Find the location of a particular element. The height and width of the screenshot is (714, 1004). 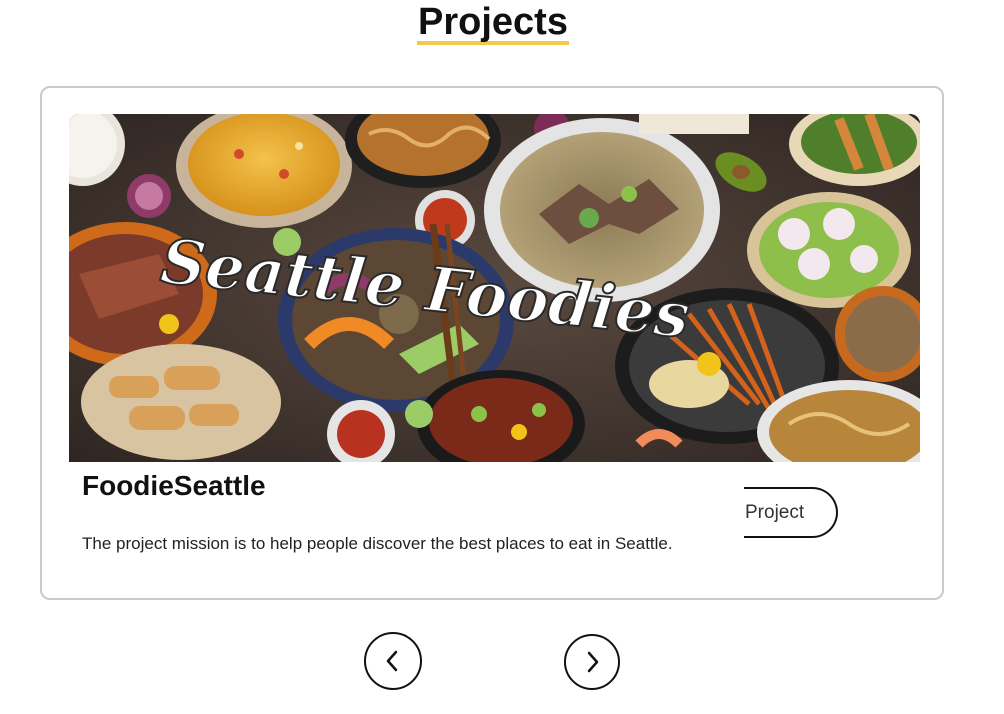

carousel-next-button is located at coordinates (592, 662).